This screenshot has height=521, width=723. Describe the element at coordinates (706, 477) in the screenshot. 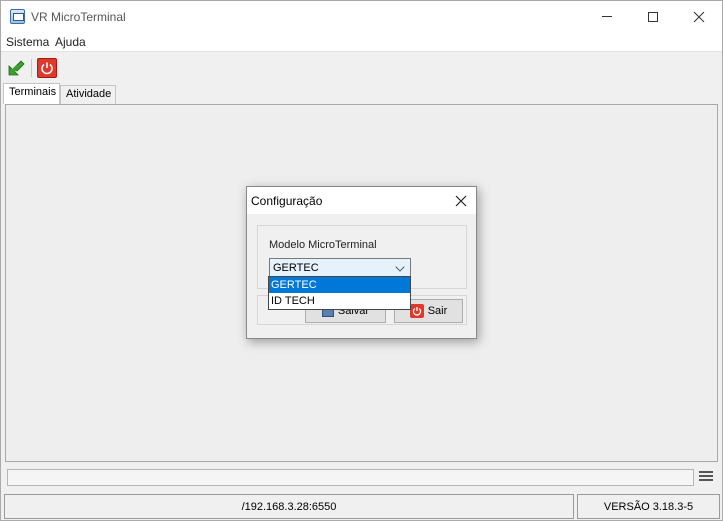

I see `menu-icon` at that location.